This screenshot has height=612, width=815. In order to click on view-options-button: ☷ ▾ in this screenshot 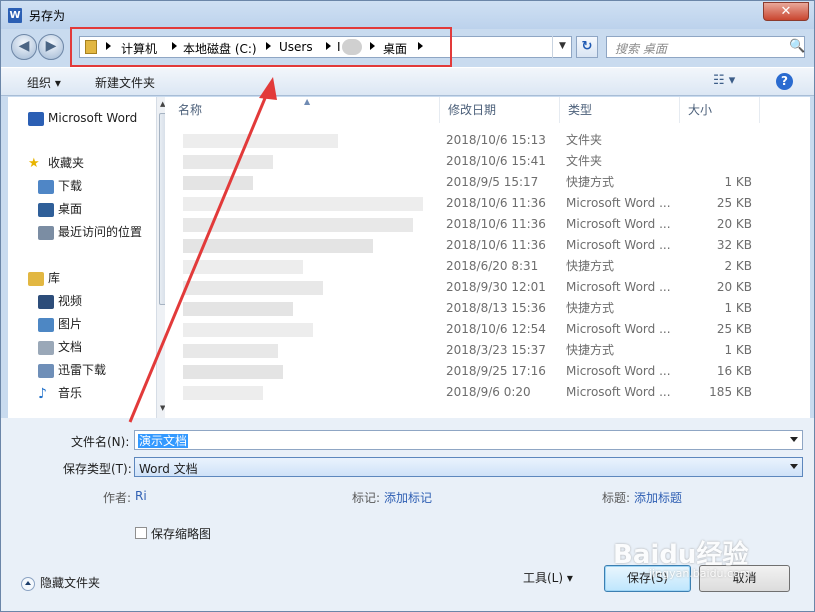, I will do `click(724, 80)`.